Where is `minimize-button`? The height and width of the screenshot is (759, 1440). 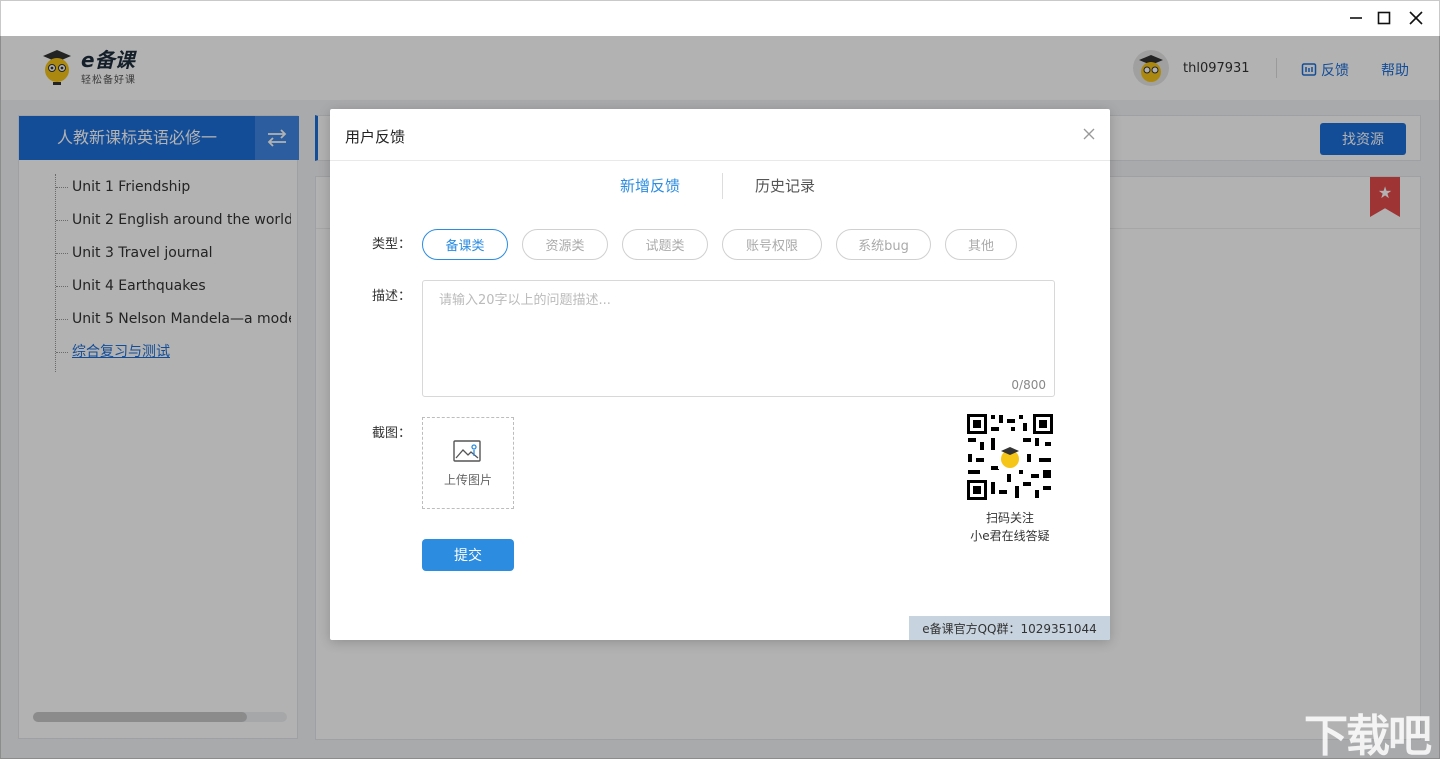
minimize-button is located at coordinates (1356, 18).